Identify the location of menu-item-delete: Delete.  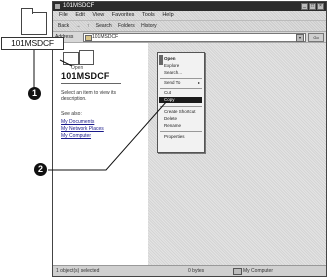
(183, 119).